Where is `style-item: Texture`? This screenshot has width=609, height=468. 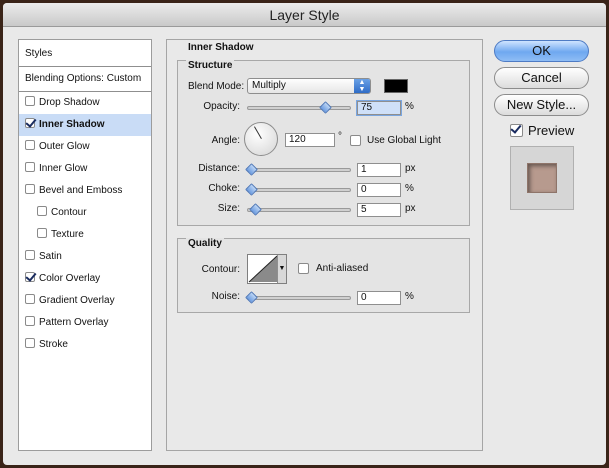 style-item: Texture is located at coordinates (85, 235).